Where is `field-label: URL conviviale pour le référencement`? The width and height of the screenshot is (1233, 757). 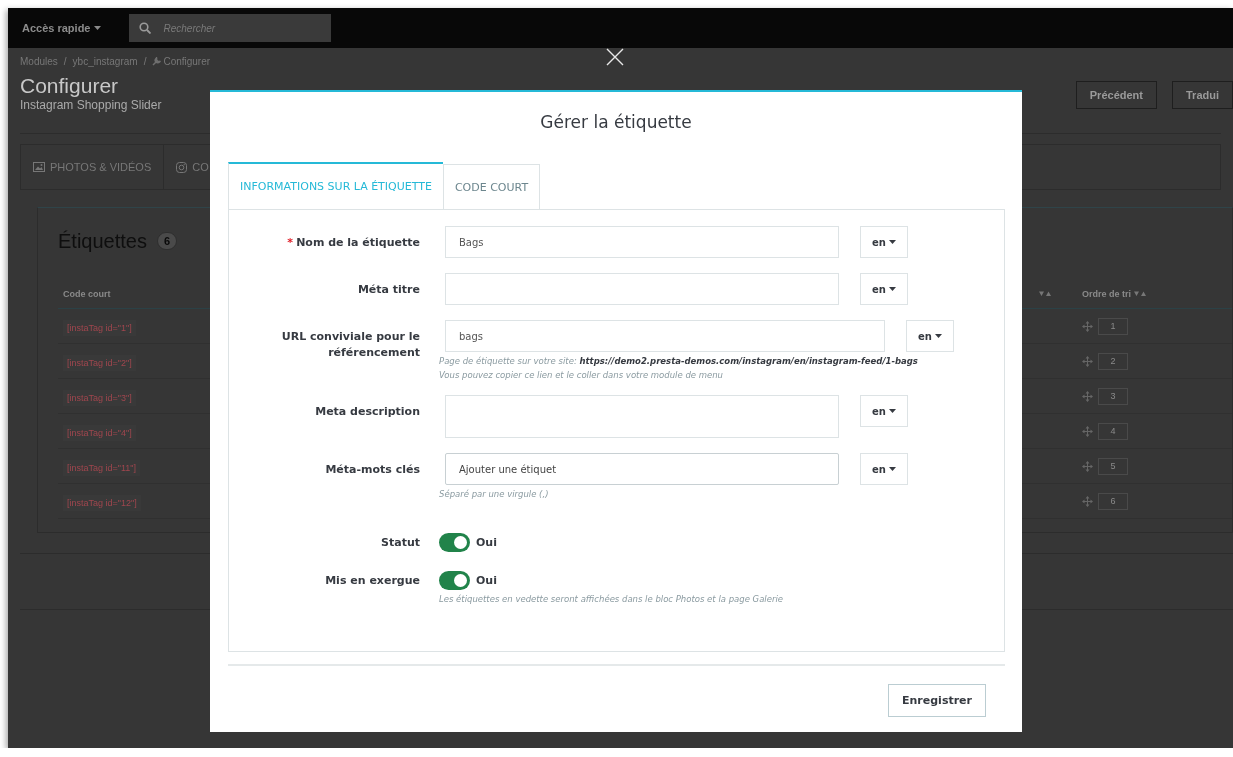
field-label: URL conviviale pour le référencement is located at coordinates (350, 344).